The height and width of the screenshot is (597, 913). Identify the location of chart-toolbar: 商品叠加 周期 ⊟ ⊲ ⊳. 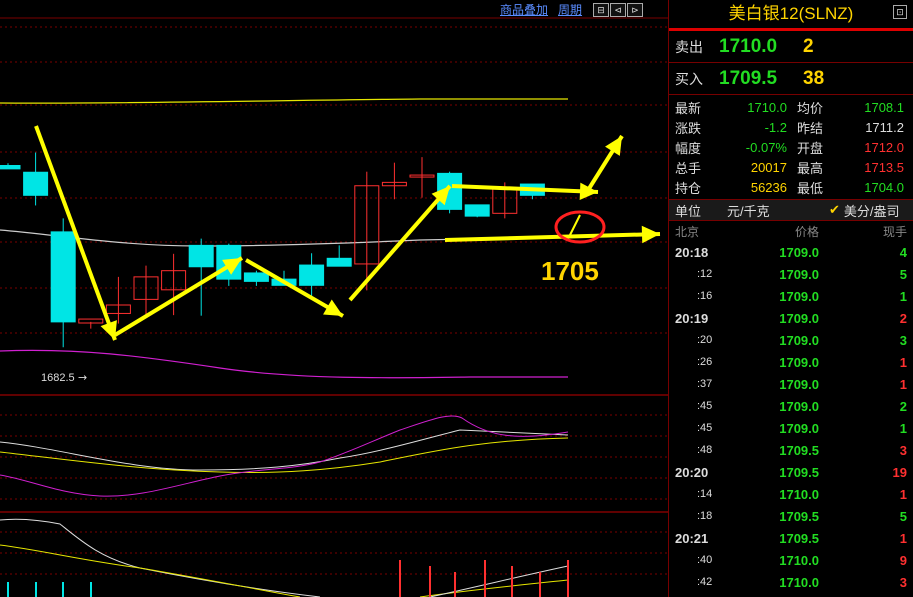
(572, 9).